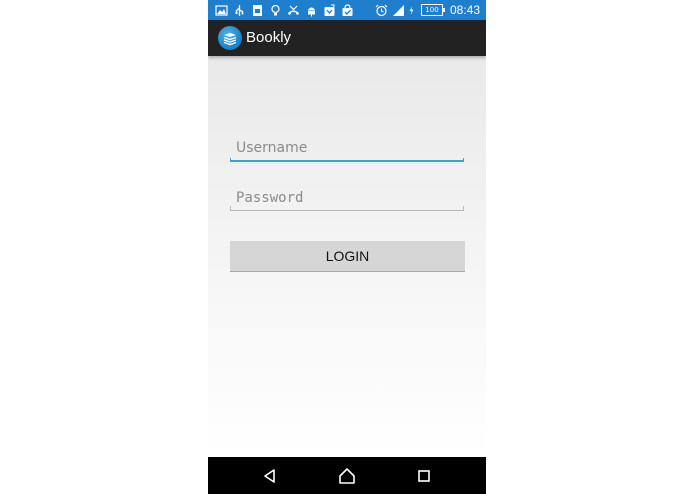 Image resolution: width=695 pixels, height=494 pixels. What do you see at coordinates (284, 10) in the screenshot?
I see `notification-icons` at bounding box center [284, 10].